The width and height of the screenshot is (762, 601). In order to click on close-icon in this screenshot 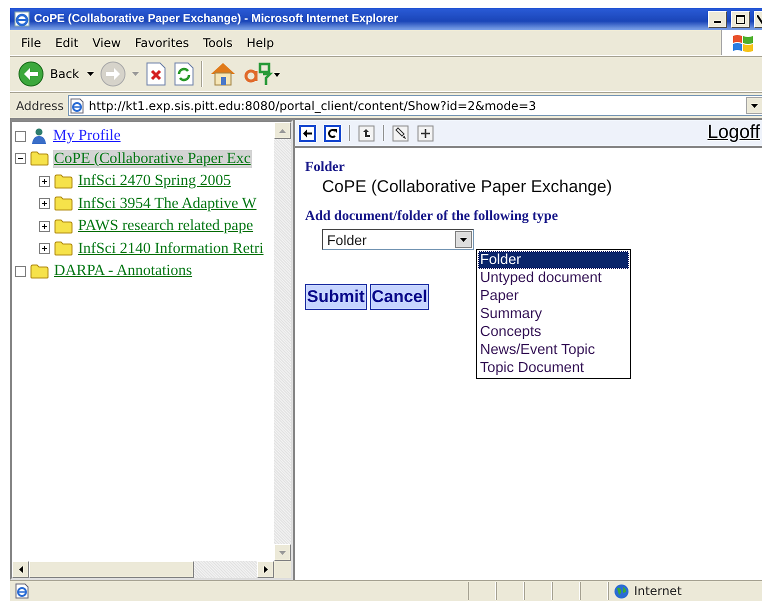, I will do `click(759, 19)`.